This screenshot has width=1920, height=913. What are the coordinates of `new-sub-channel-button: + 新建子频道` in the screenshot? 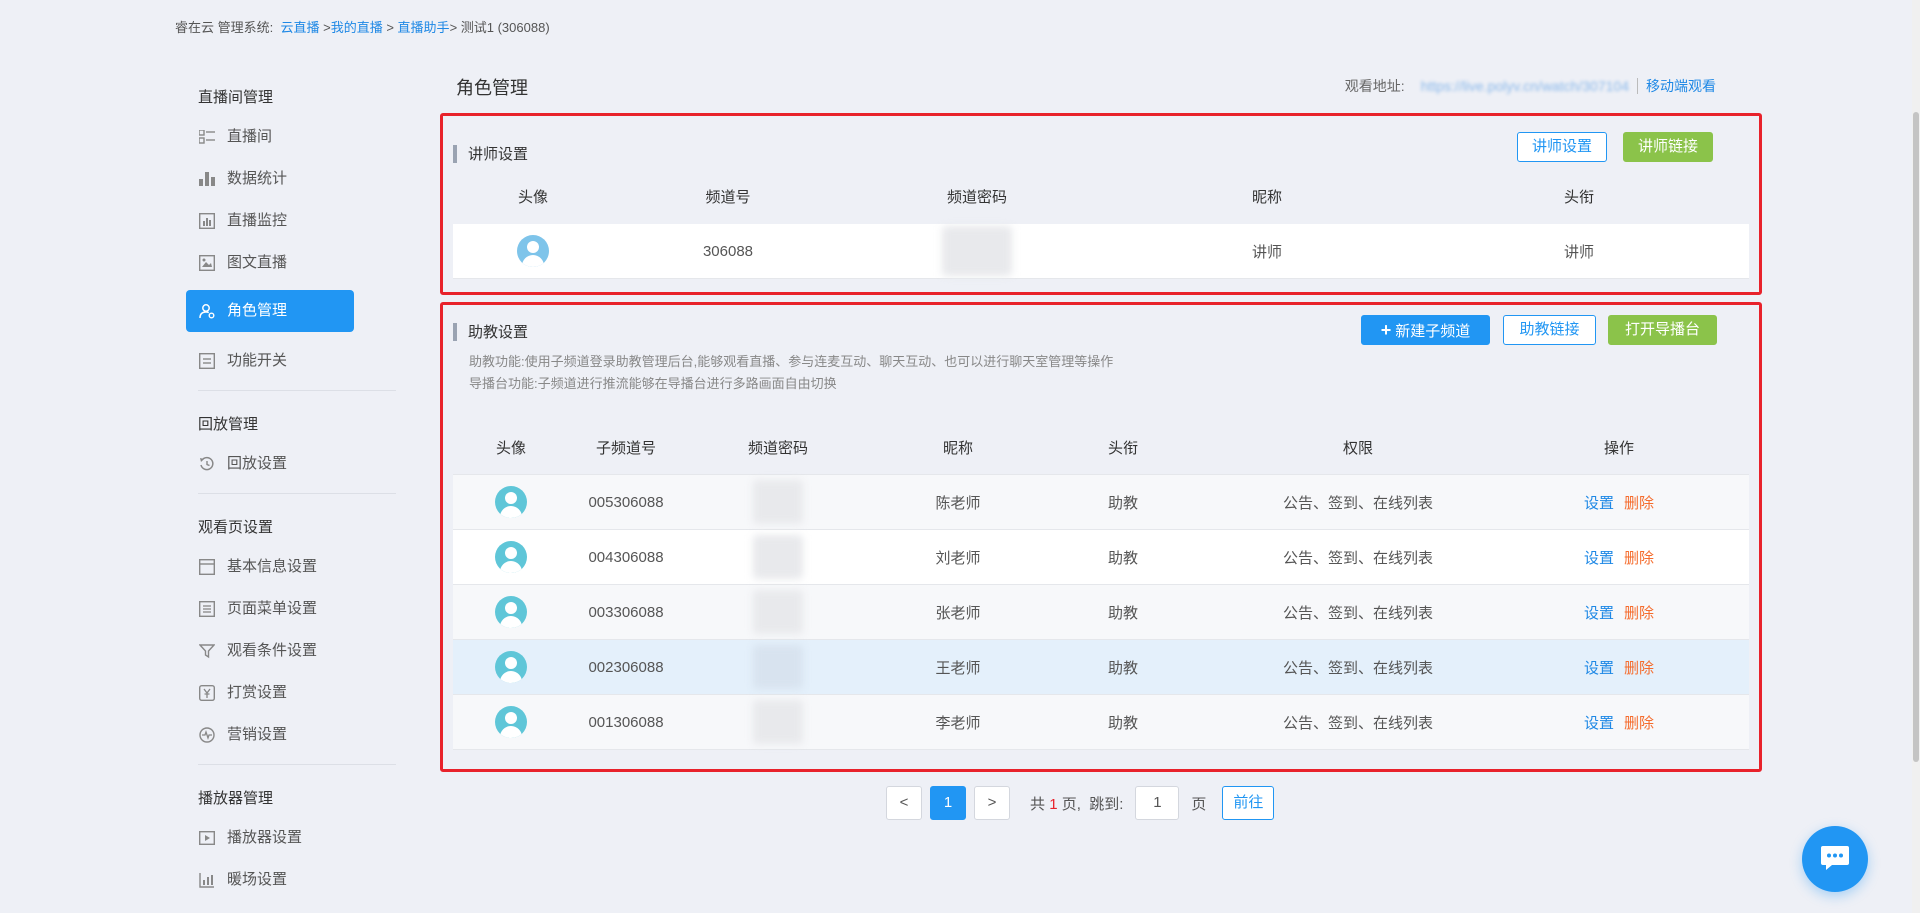 It's located at (1425, 330).